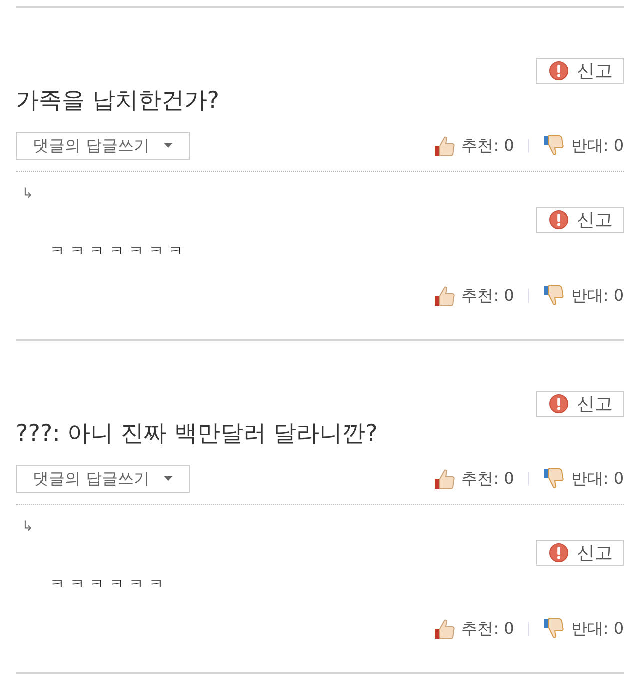 The height and width of the screenshot is (686, 640). Describe the element at coordinates (117, 251) in the screenshot. I see `reply-text: ㅋ ㅋ ㅋ ㅋ ㅋ ㅋ ㅋ` at that location.